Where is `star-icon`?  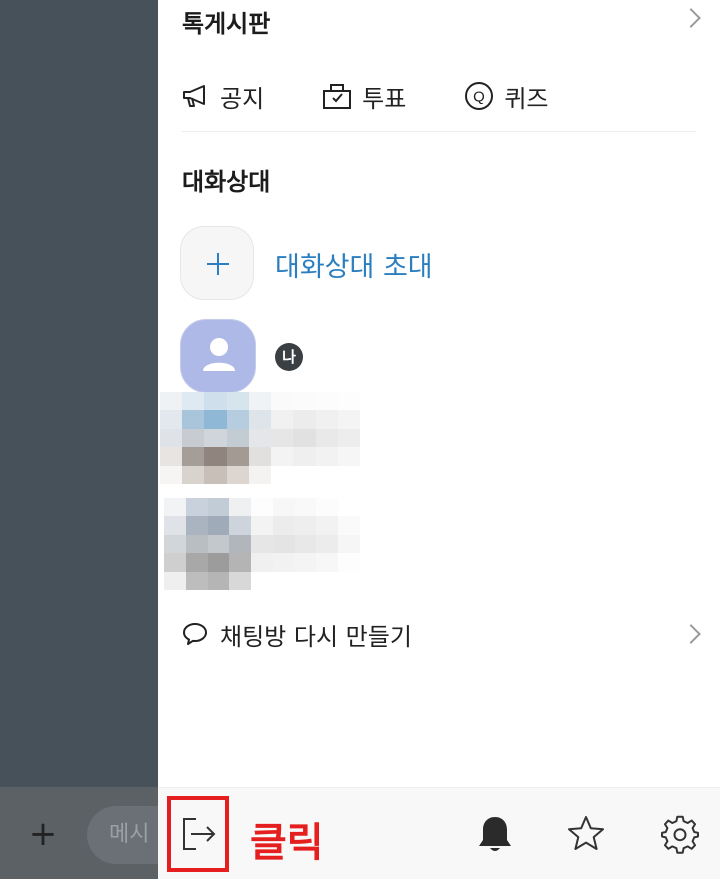 star-icon is located at coordinates (586, 834).